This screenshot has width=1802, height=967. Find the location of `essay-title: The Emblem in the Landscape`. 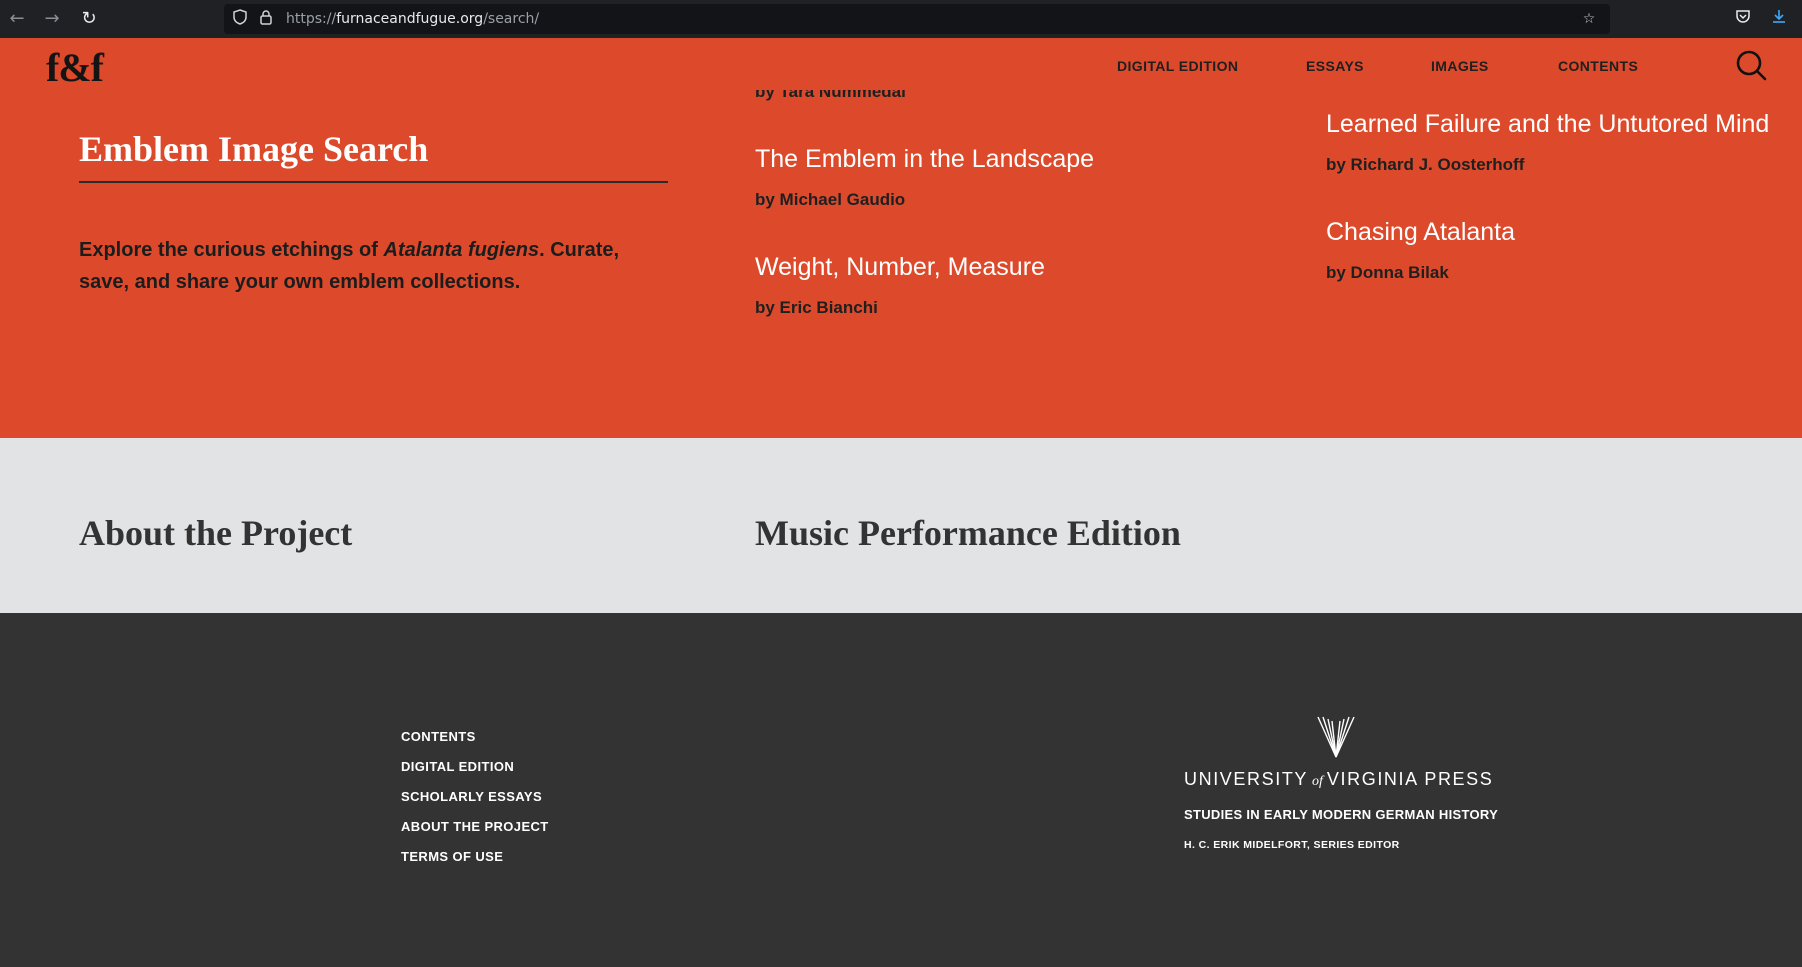

essay-title: The Emblem in the Landscape is located at coordinates (924, 159).